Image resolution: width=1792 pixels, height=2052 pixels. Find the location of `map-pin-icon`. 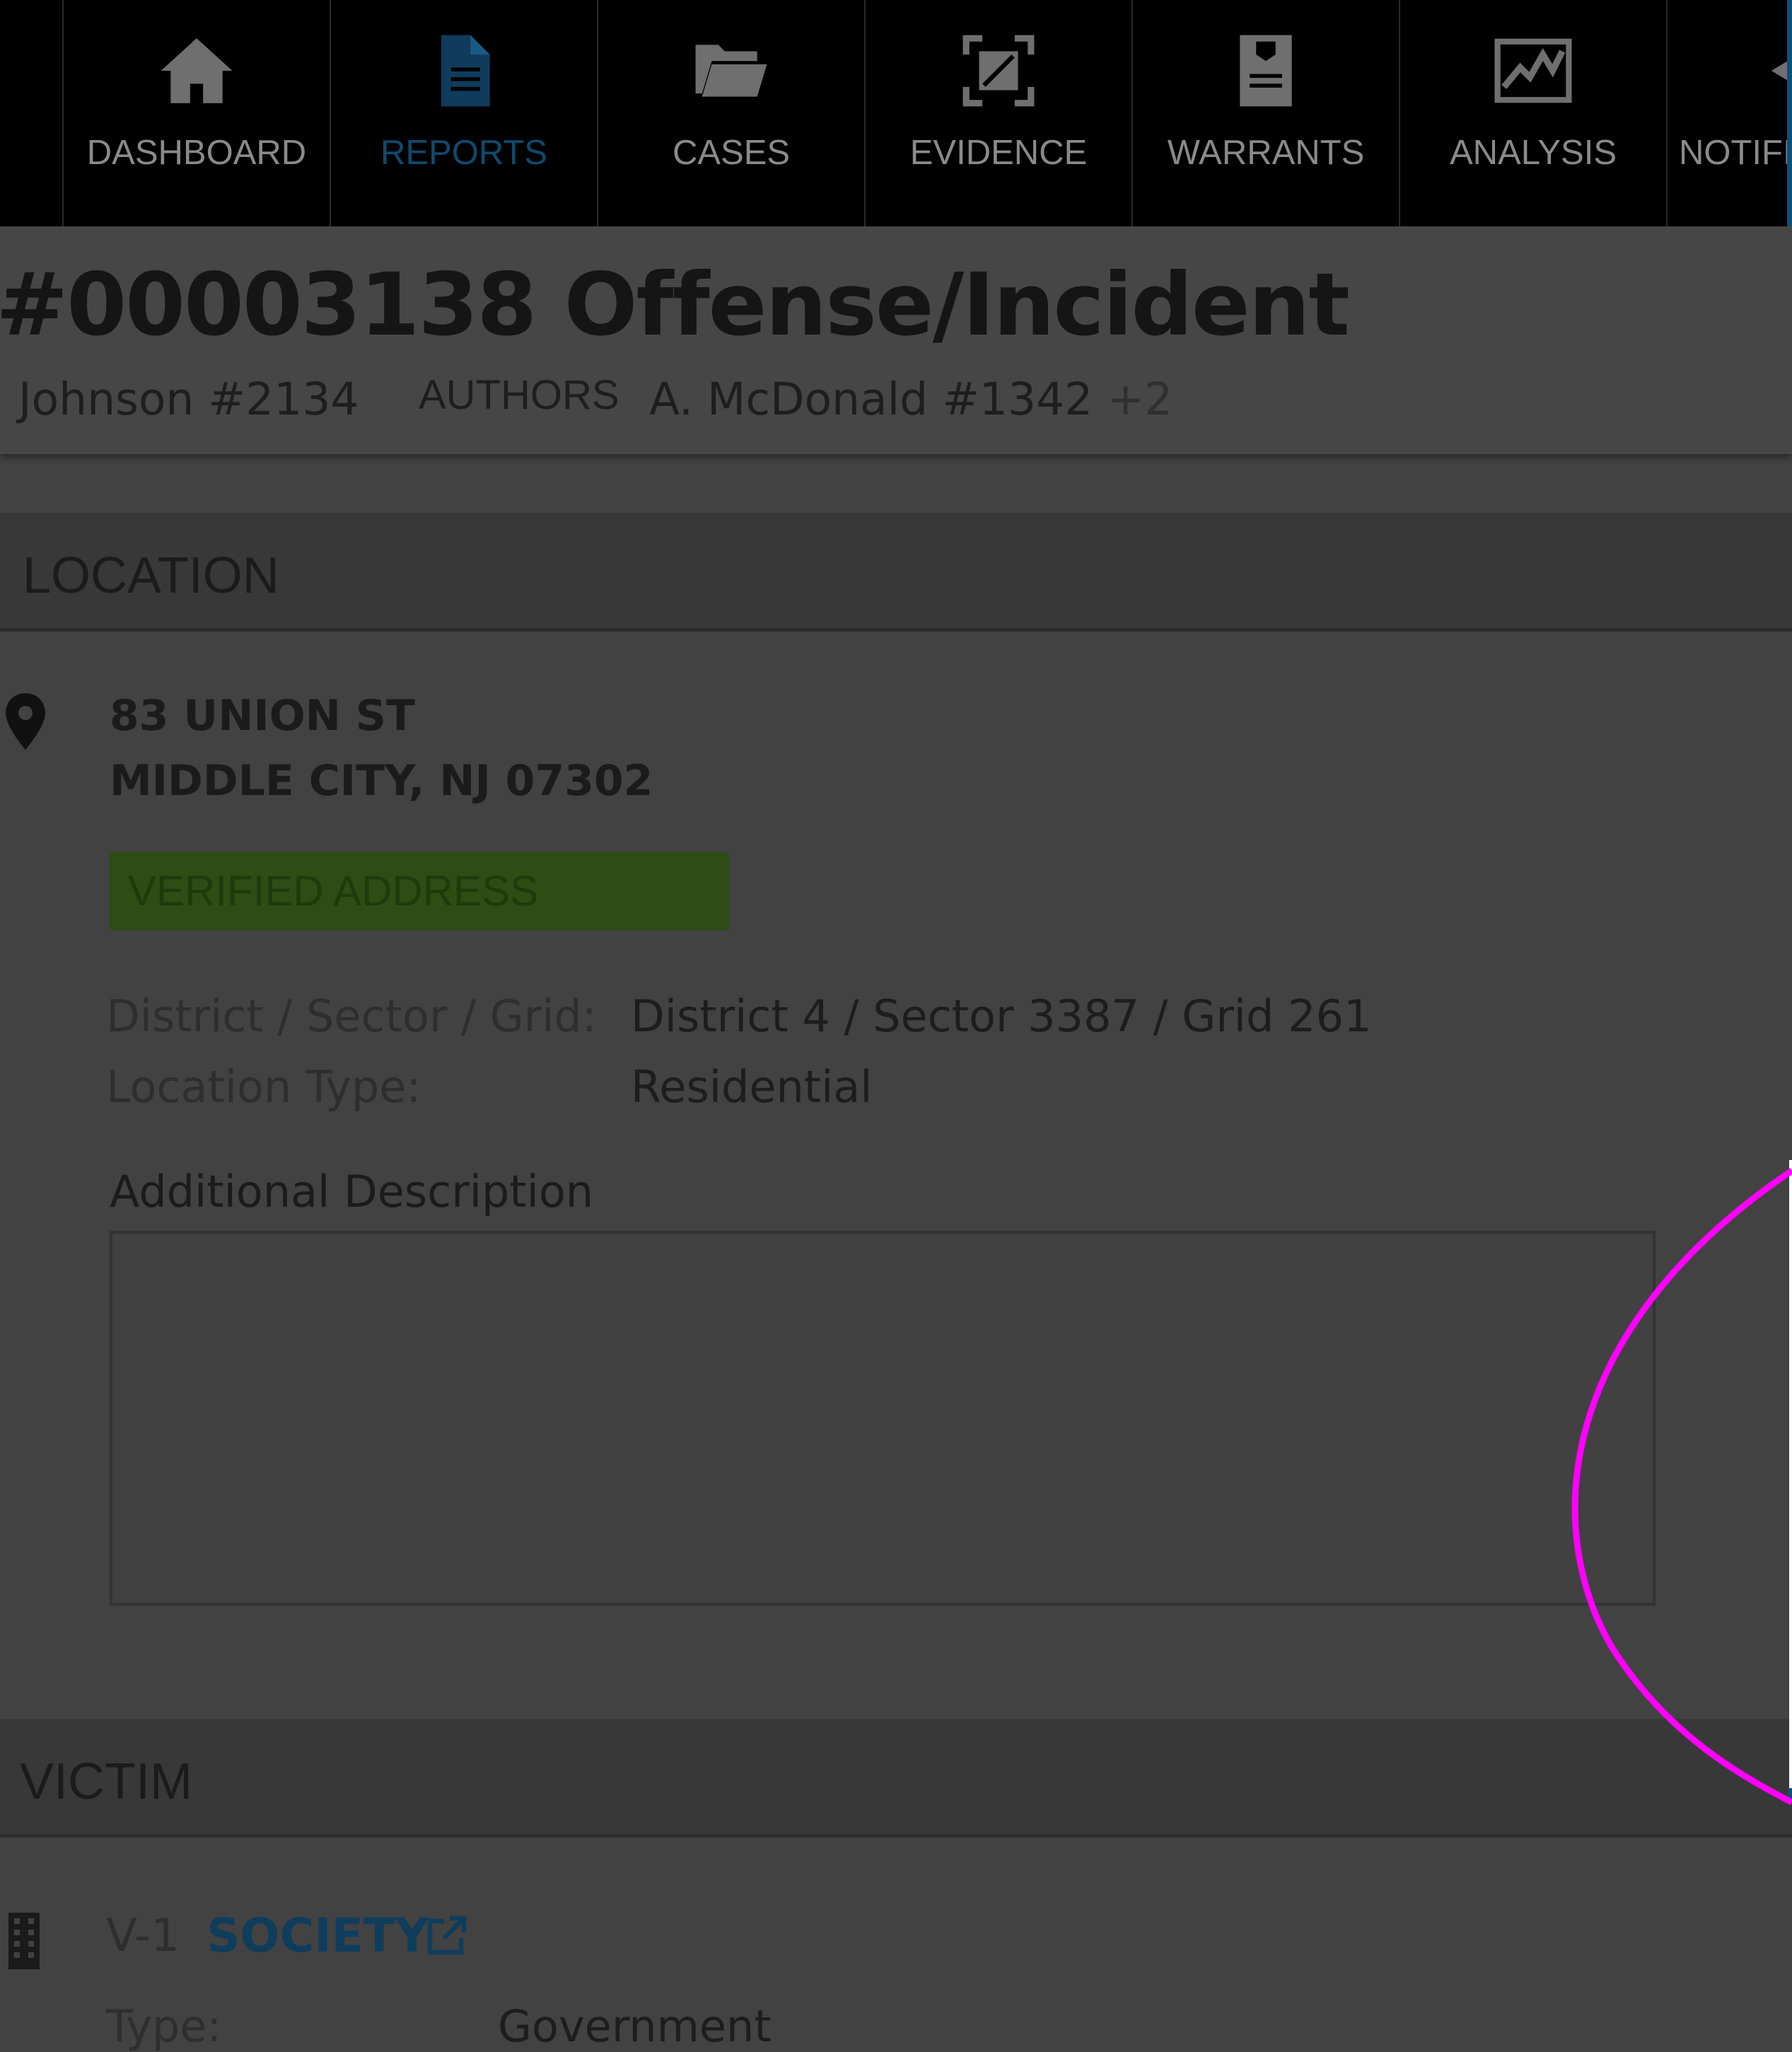

map-pin-icon is located at coordinates (25, 722).